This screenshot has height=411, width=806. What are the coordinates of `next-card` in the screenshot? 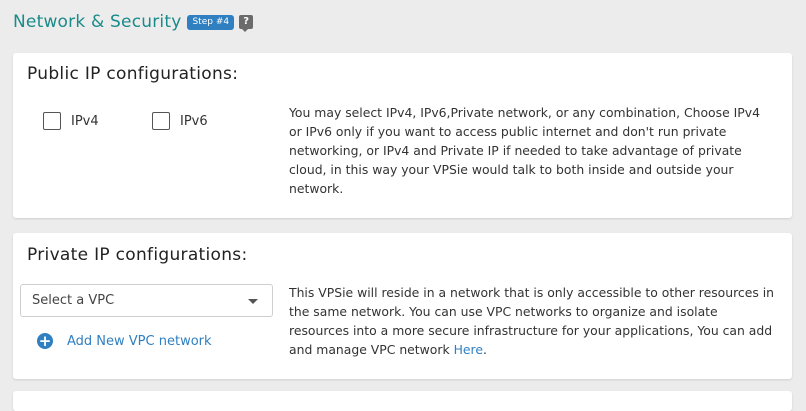 It's located at (402, 401).